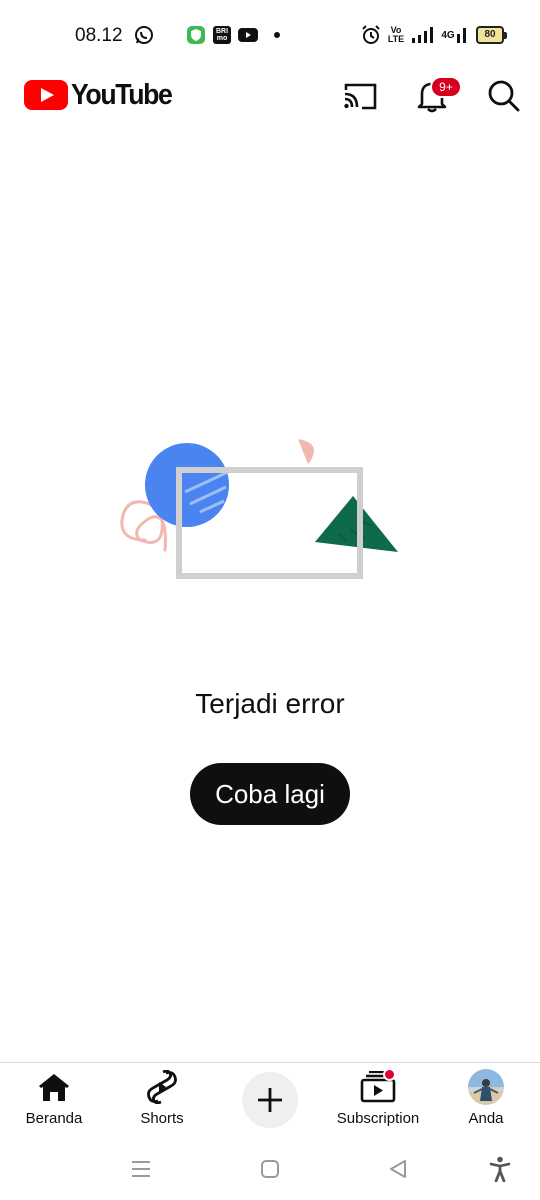 Image resolution: width=540 pixels, height=1200 pixels. I want to click on menu-icon, so click(141, 1169).